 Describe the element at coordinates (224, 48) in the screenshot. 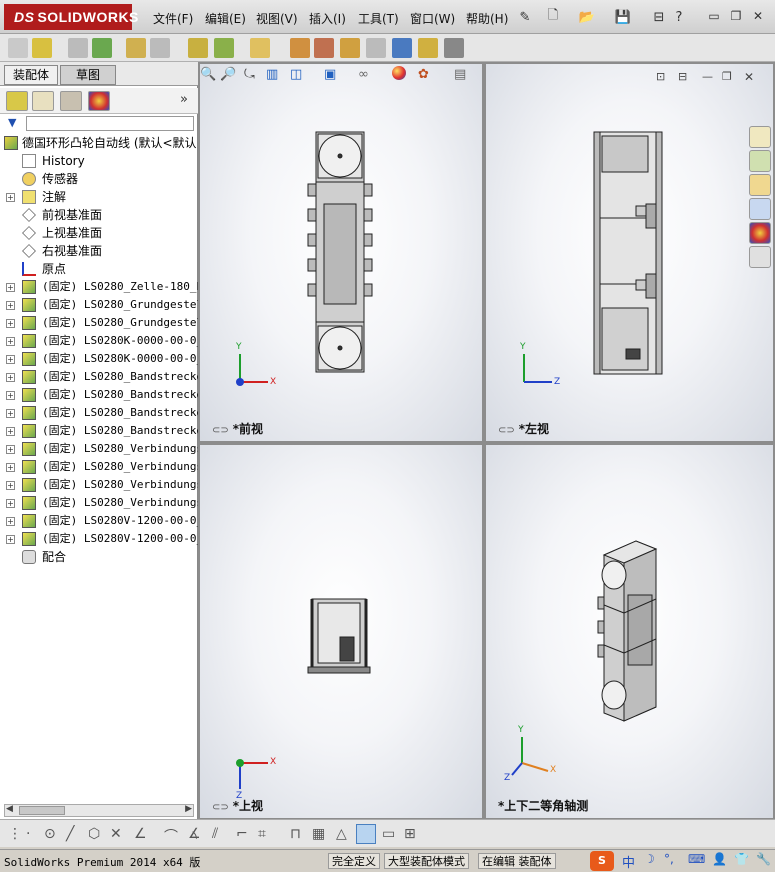

I see `assembly-features-icon` at that location.